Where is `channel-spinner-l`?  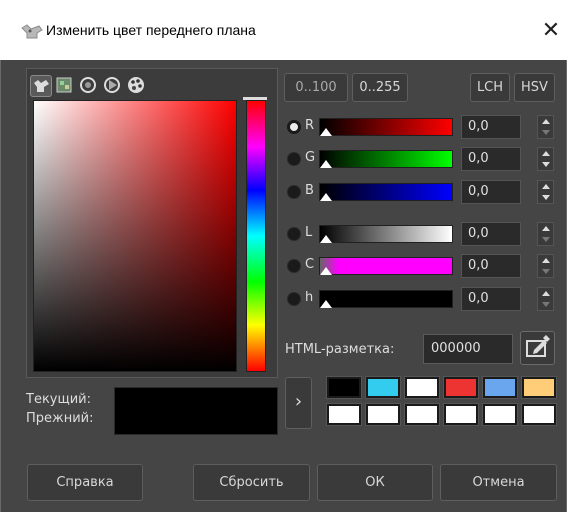
channel-spinner-l is located at coordinates (545, 234).